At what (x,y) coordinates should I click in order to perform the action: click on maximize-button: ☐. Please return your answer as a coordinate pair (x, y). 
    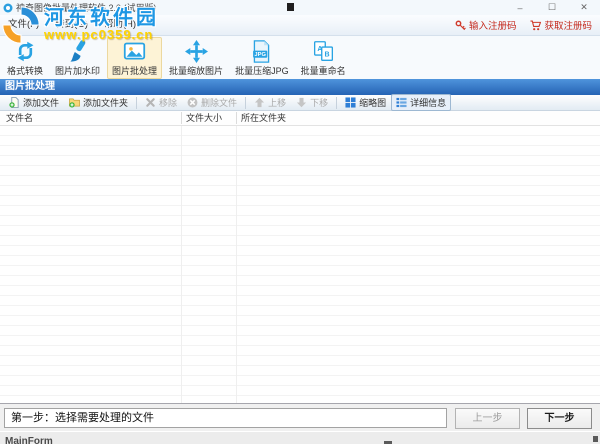
    Looking at the image, I should click on (552, 7).